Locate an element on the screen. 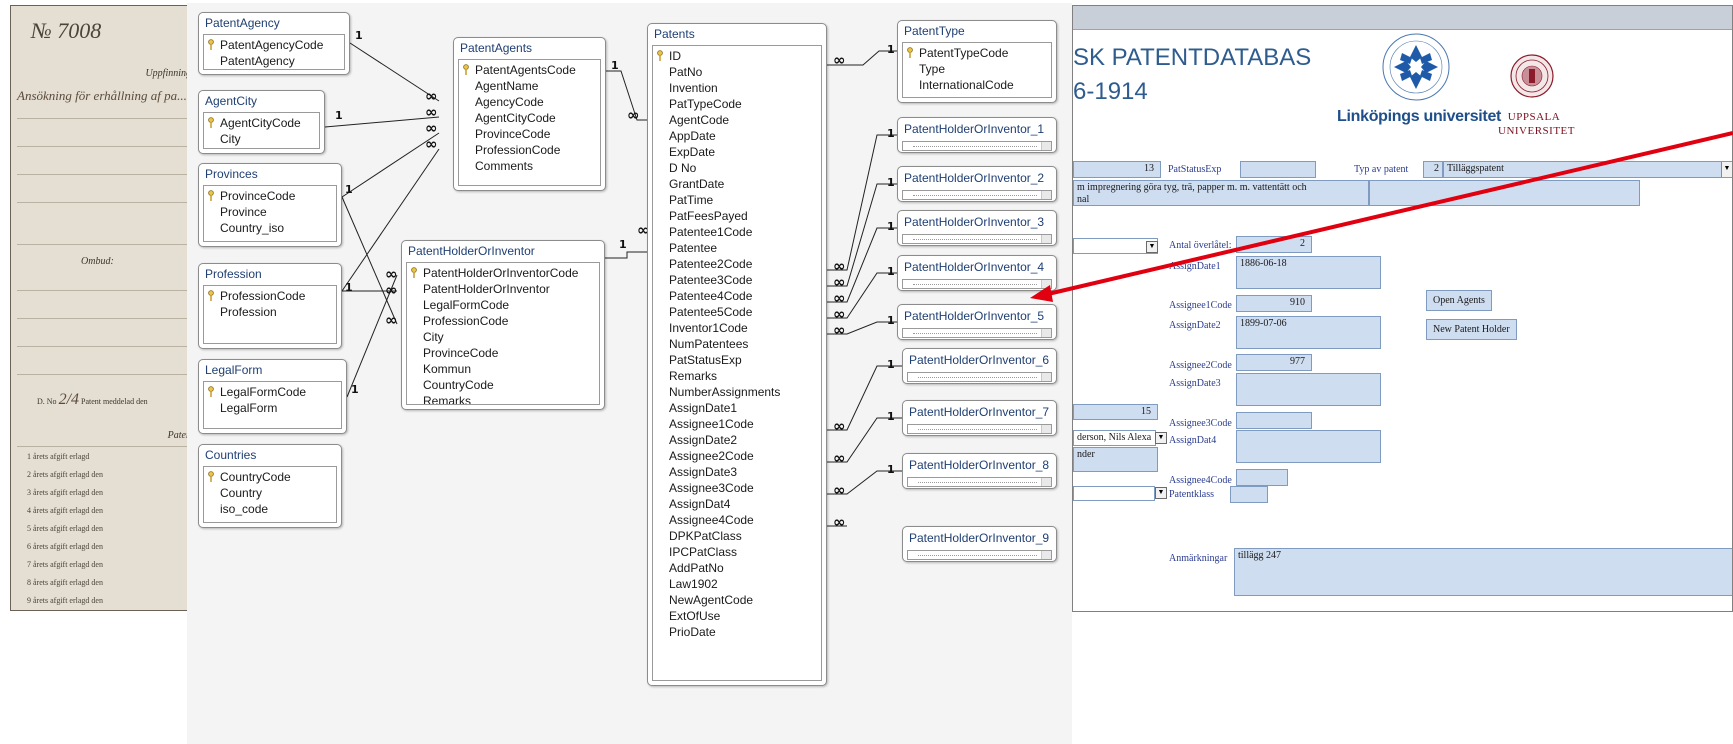 This screenshot has height=744, width=1733. antal-overlatelser-field: 2 is located at coordinates (1274, 244).